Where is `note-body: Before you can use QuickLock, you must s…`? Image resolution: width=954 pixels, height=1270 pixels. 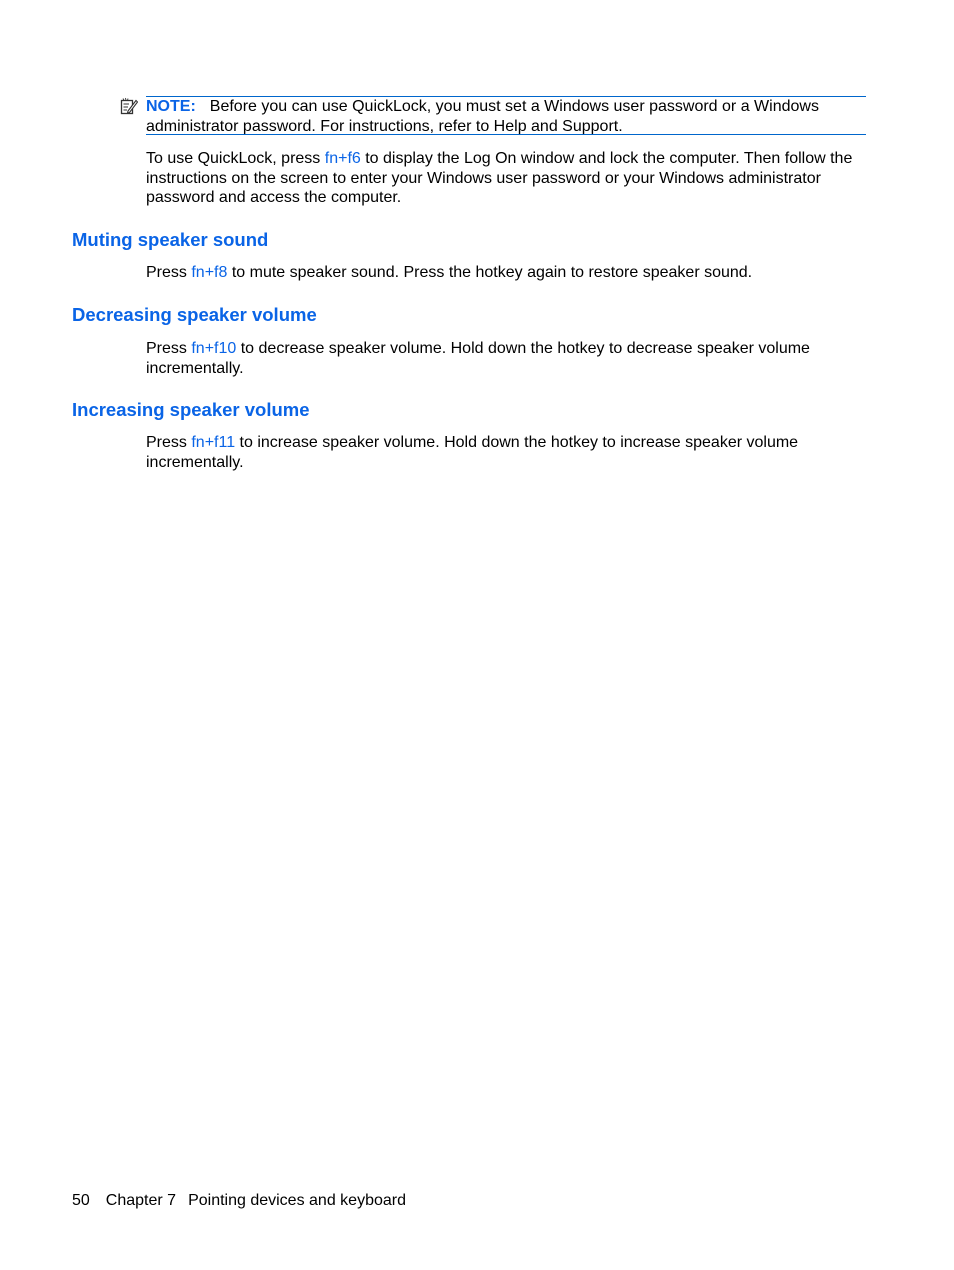
note-body: Before you can use QuickLock, you must s… is located at coordinates (482, 116).